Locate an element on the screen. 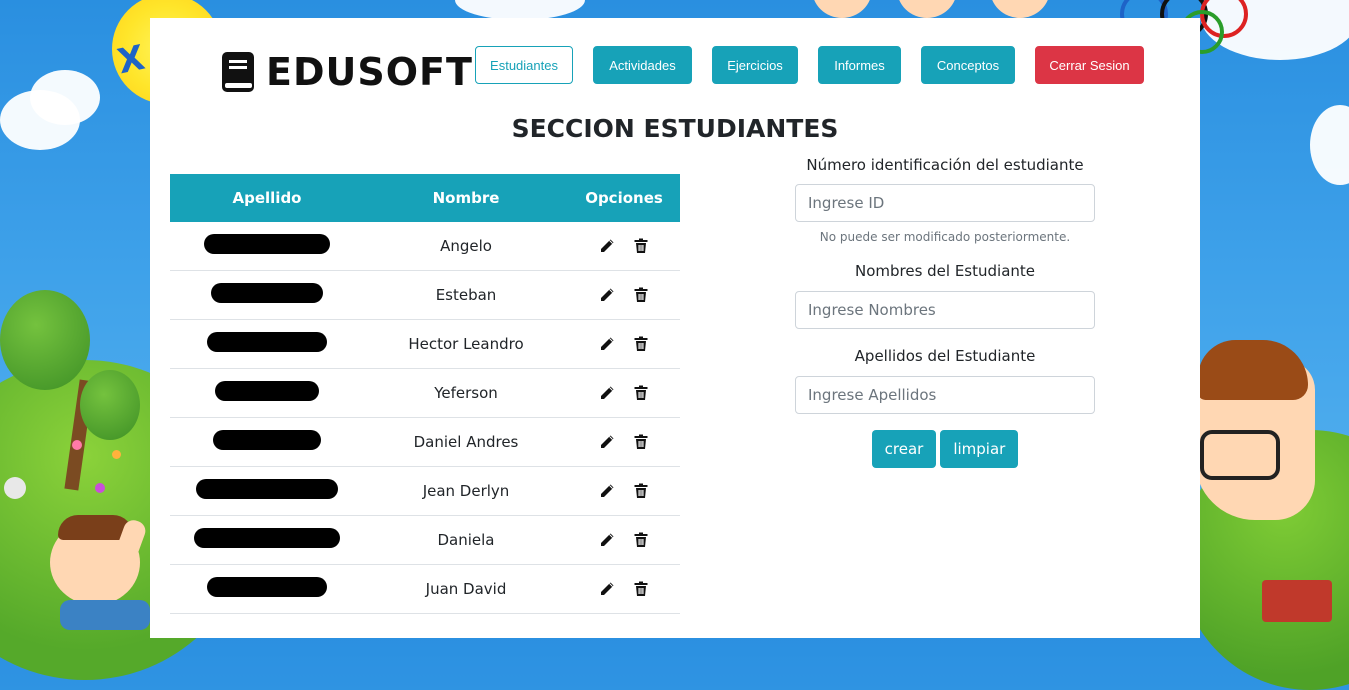 Image resolution: width=1349 pixels, height=690 pixels. table-row: Daniel Andres is located at coordinates (425, 442).